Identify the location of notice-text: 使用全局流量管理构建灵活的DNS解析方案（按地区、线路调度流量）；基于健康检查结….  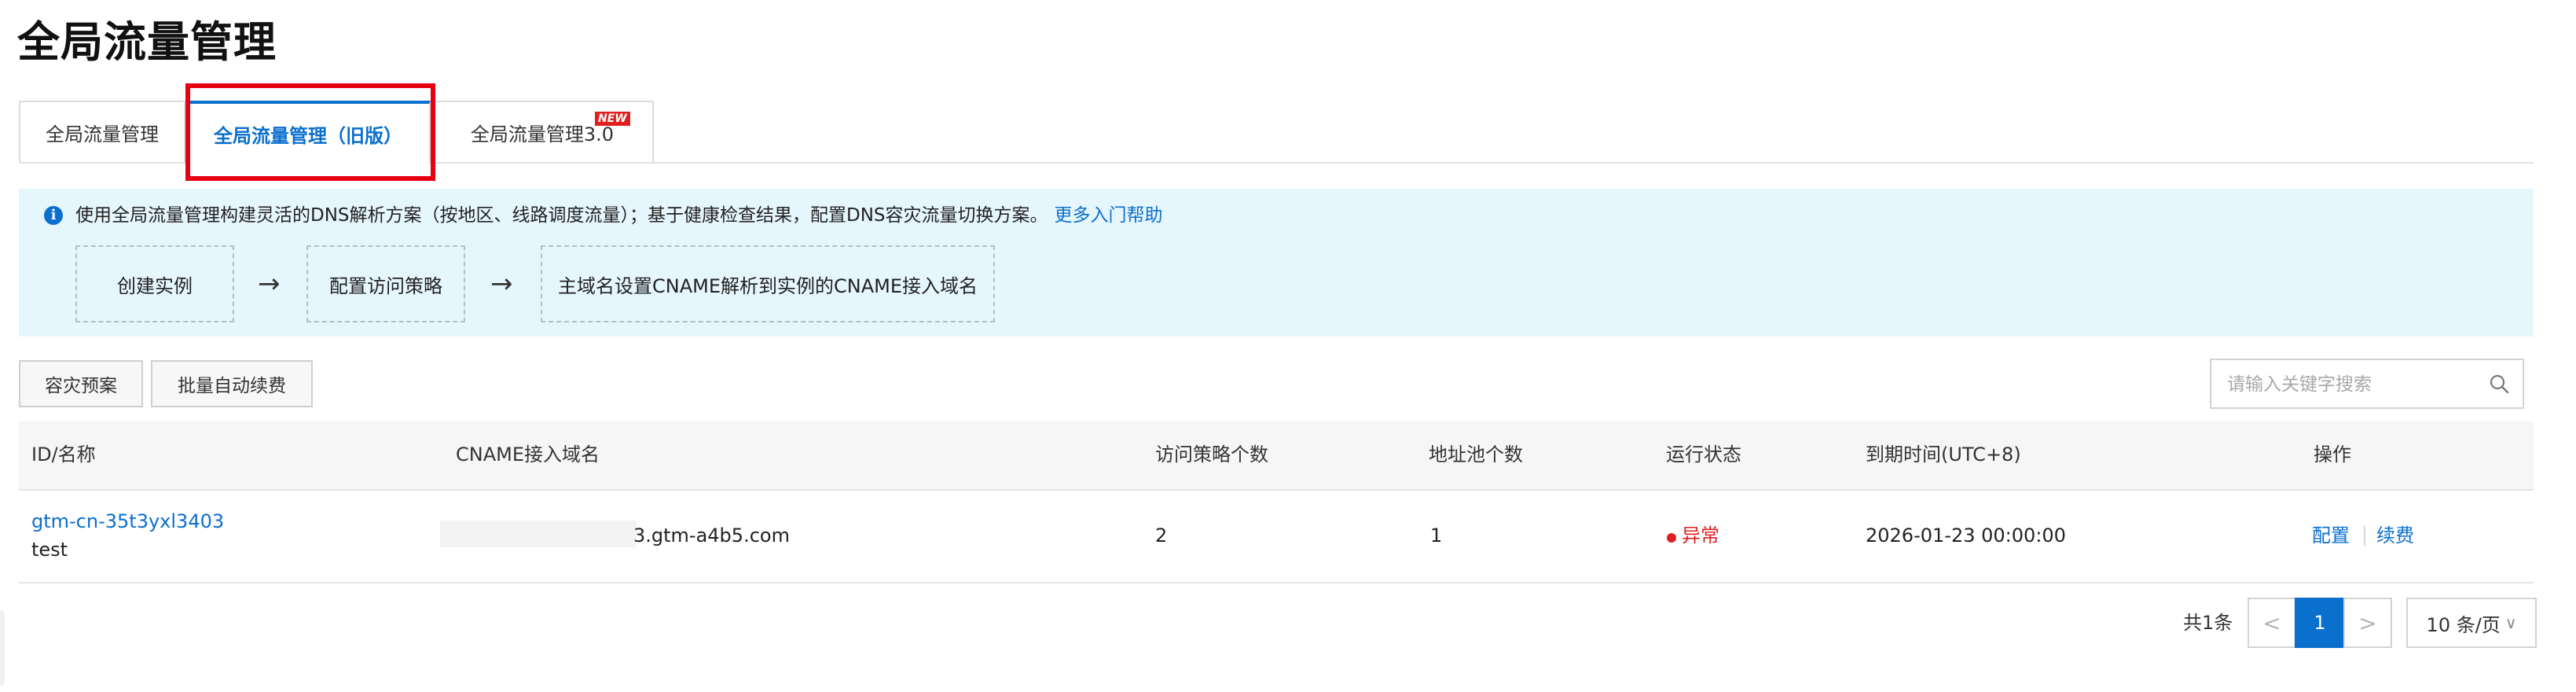
(619, 216).